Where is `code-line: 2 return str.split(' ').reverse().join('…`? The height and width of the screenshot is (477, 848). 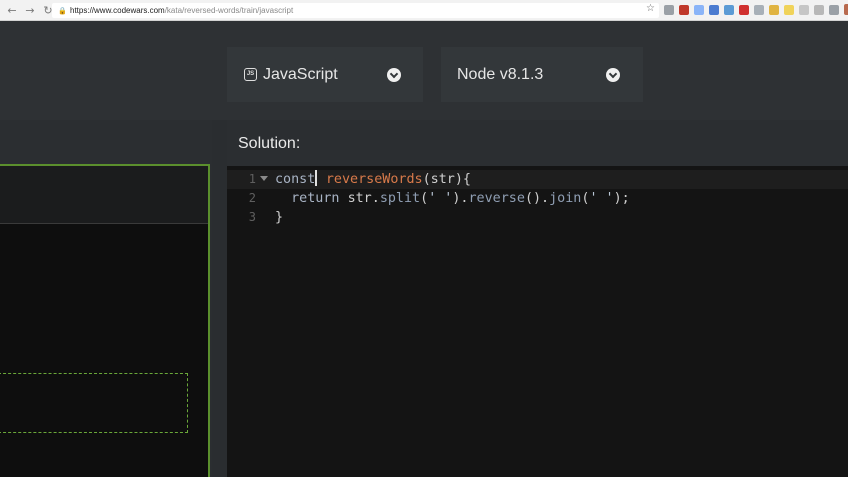
code-line: 2 return str.split(' ').reverse().join('… is located at coordinates (537, 198).